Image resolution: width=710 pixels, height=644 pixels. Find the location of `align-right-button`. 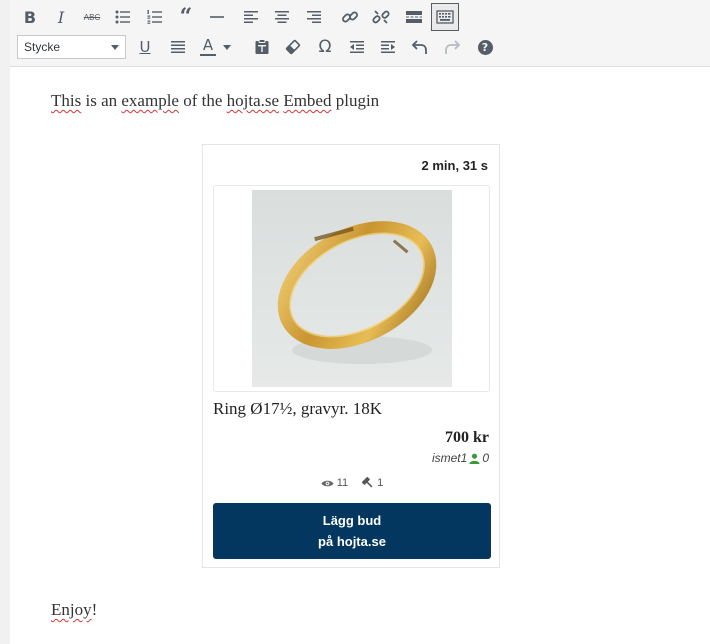

align-right-button is located at coordinates (314, 17).